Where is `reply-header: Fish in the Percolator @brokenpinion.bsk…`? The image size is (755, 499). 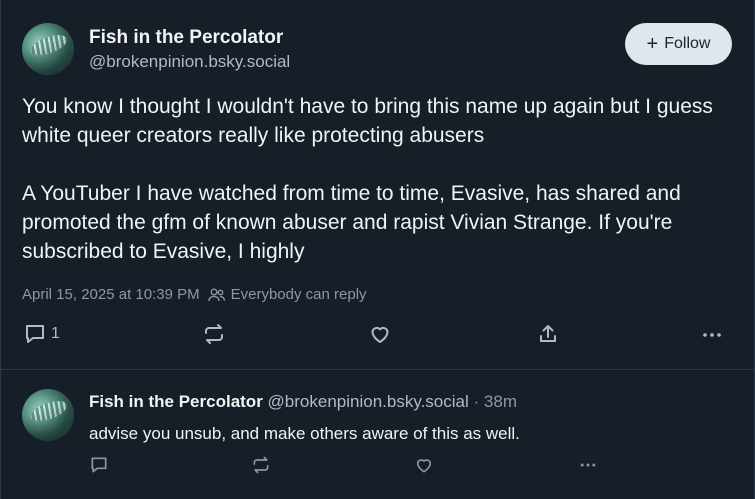 reply-header: Fish in the Percolator @brokenpinion.bsk… is located at coordinates (303, 402).